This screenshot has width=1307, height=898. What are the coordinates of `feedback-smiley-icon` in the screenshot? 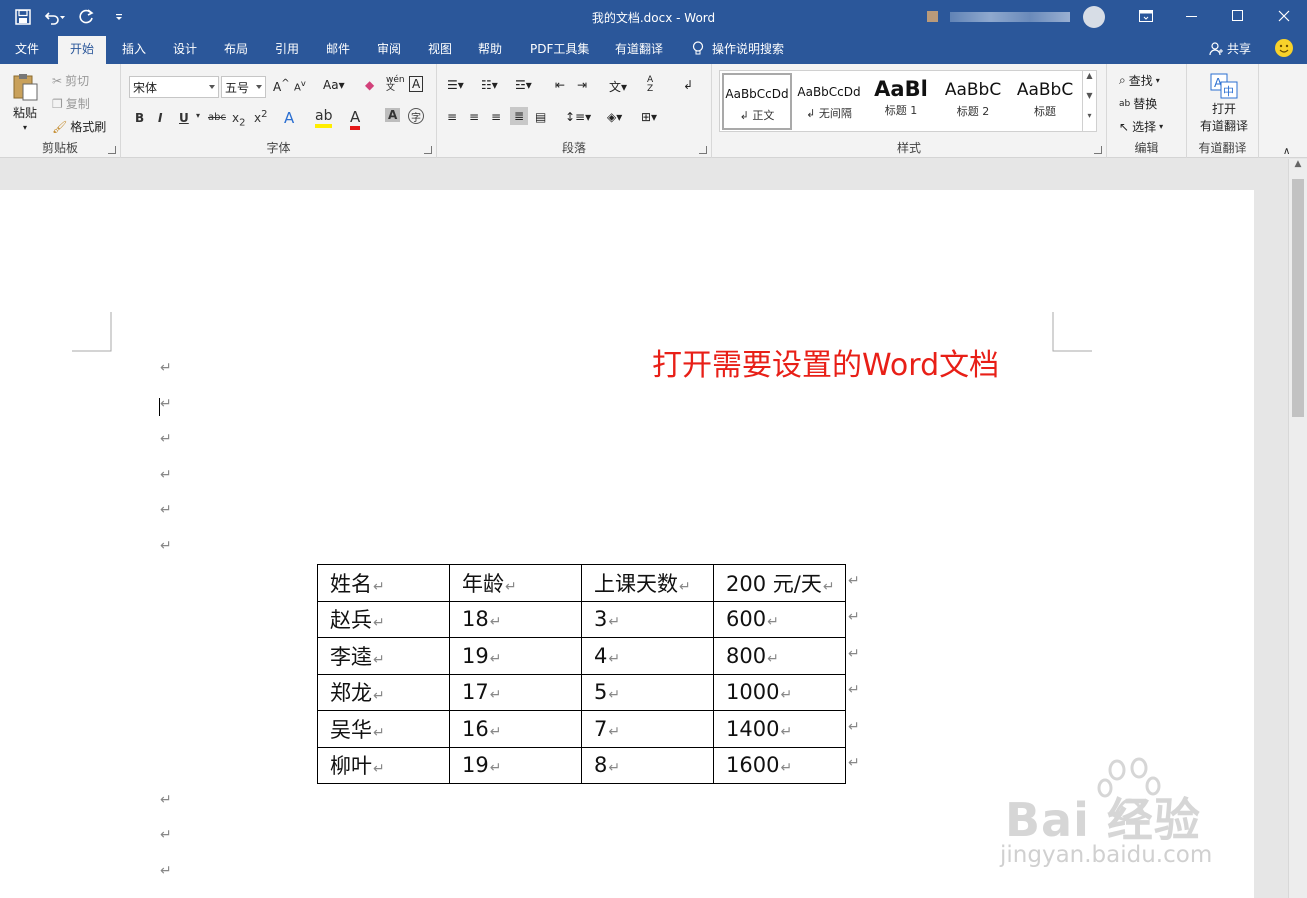 It's located at (1284, 48).